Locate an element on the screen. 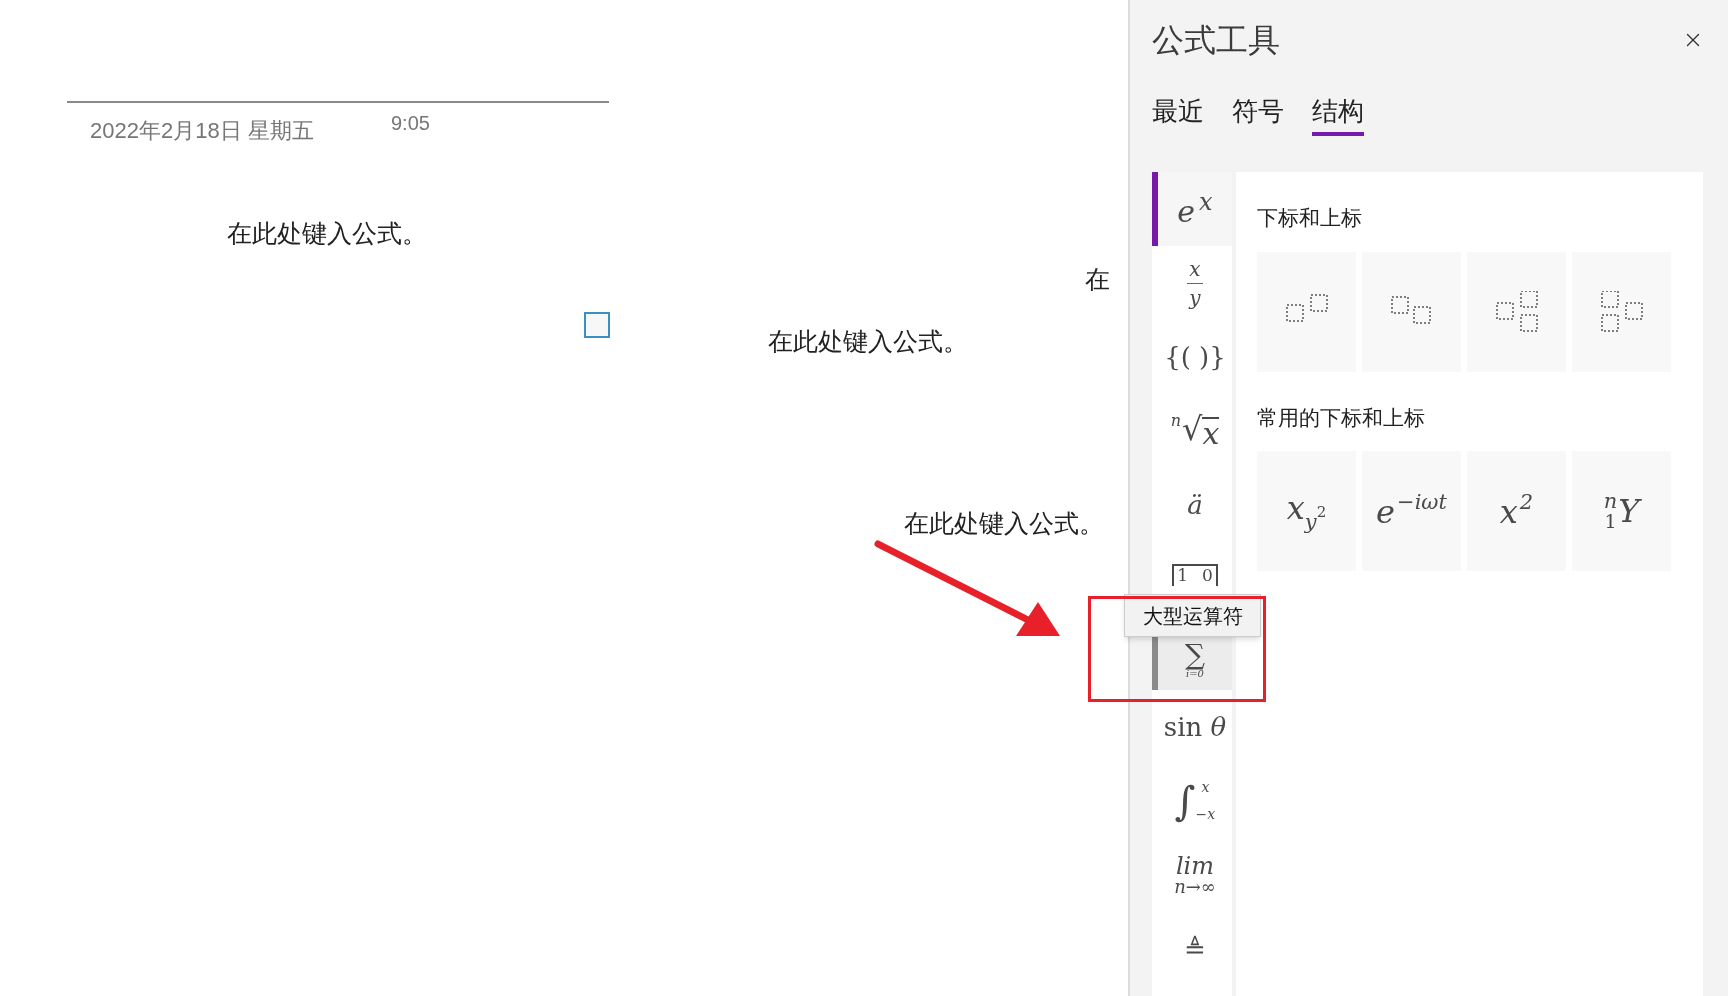  subscript-superscript-template-icon is located at coordinates (1516, 311).